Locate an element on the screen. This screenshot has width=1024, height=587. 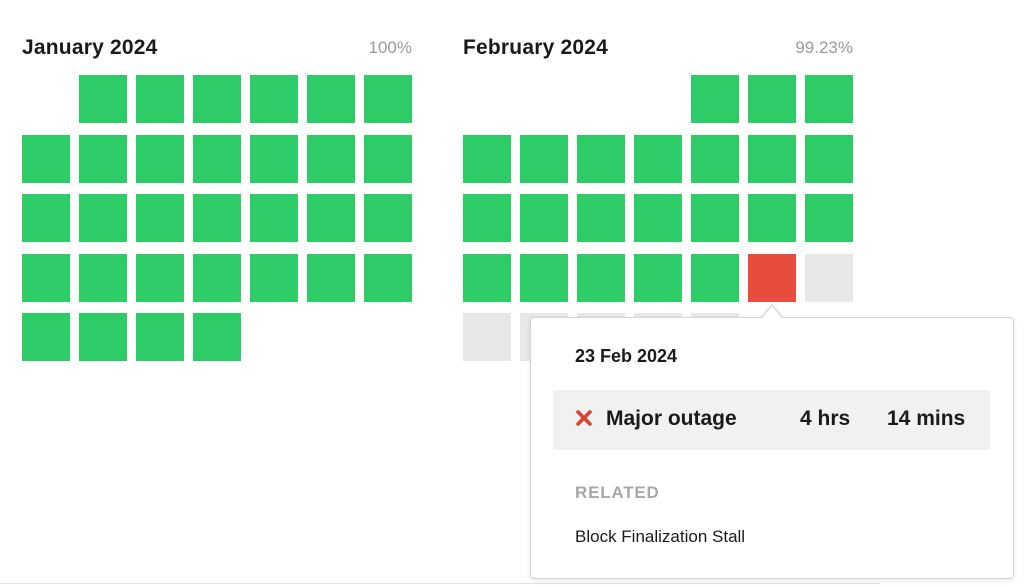
divider is located at coordinates (440, 583).